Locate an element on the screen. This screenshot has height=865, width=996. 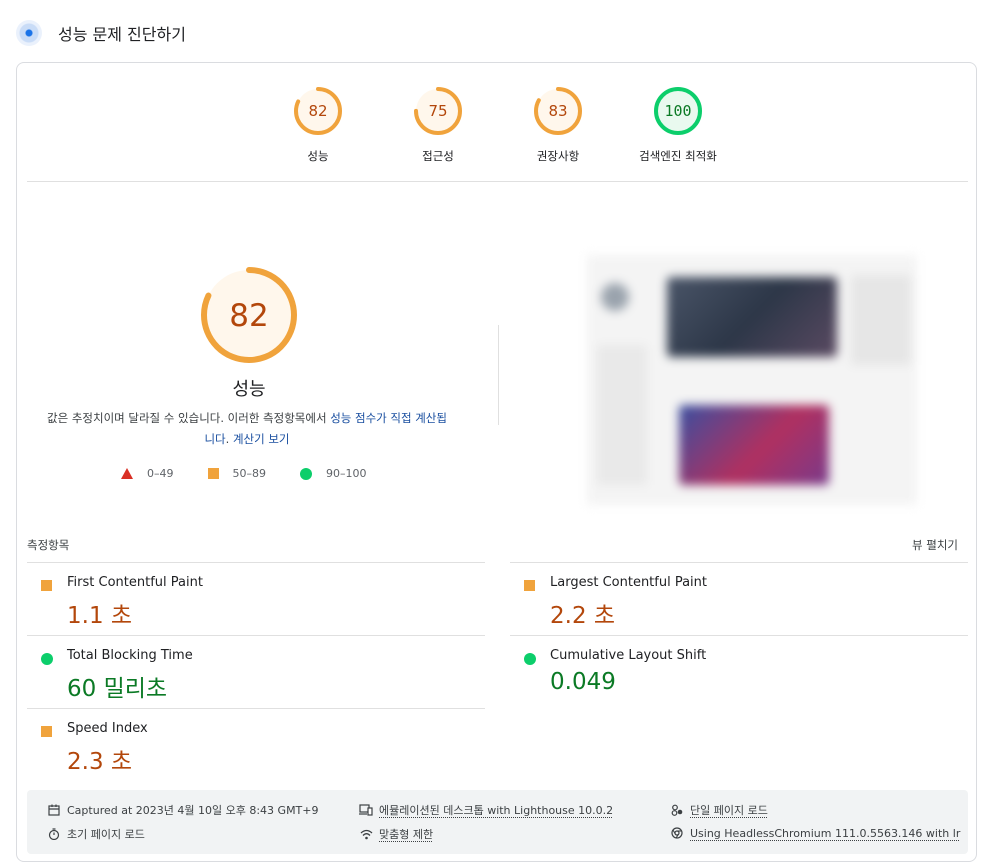
legend-range: 50–89 is located at coordinates (249, 473).